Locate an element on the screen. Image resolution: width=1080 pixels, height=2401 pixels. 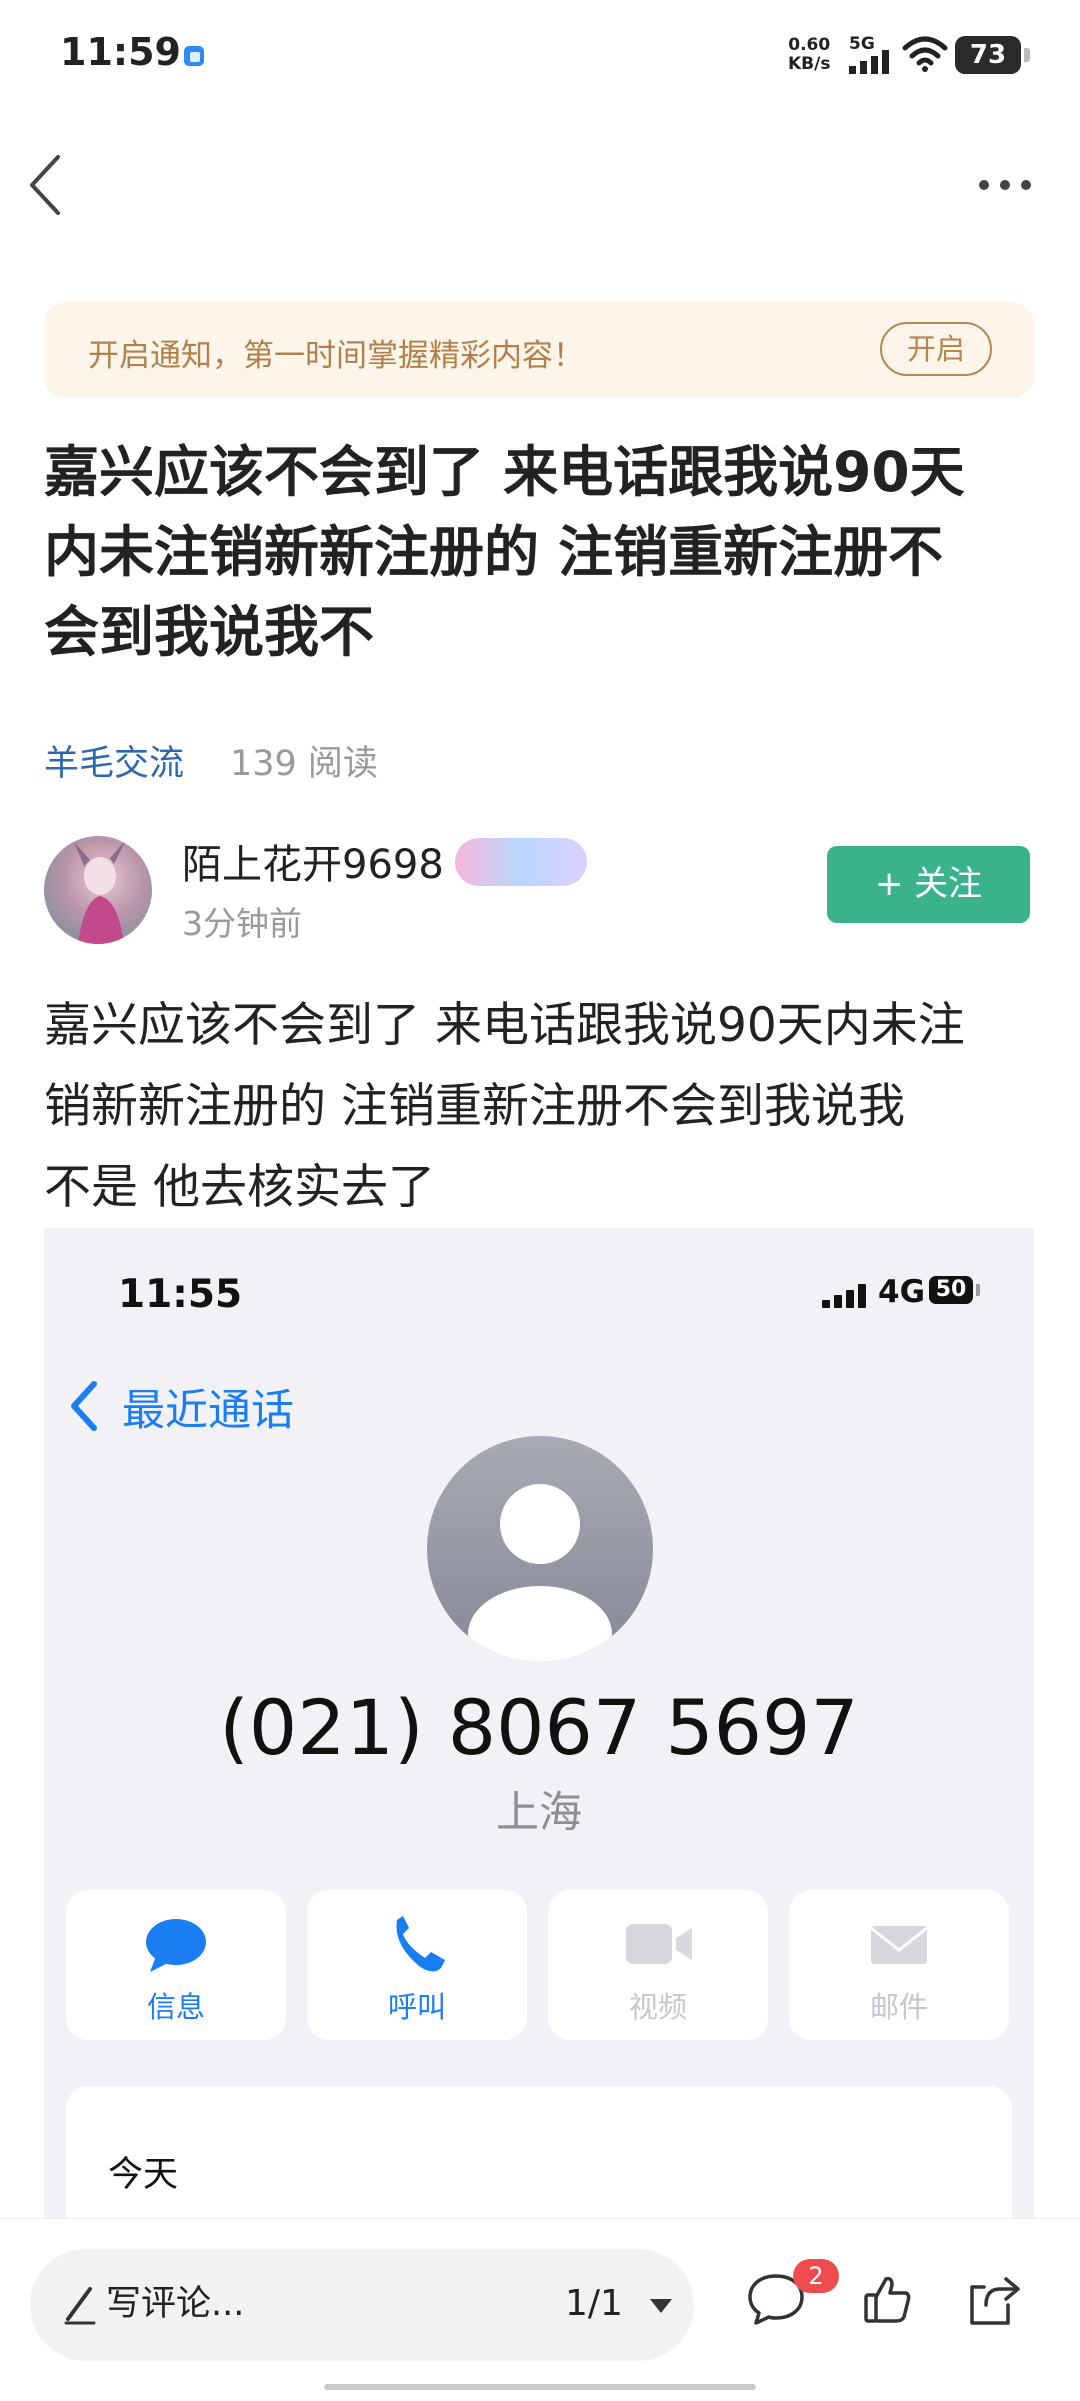
contact-avatar is located at coordinates (540, 1549).